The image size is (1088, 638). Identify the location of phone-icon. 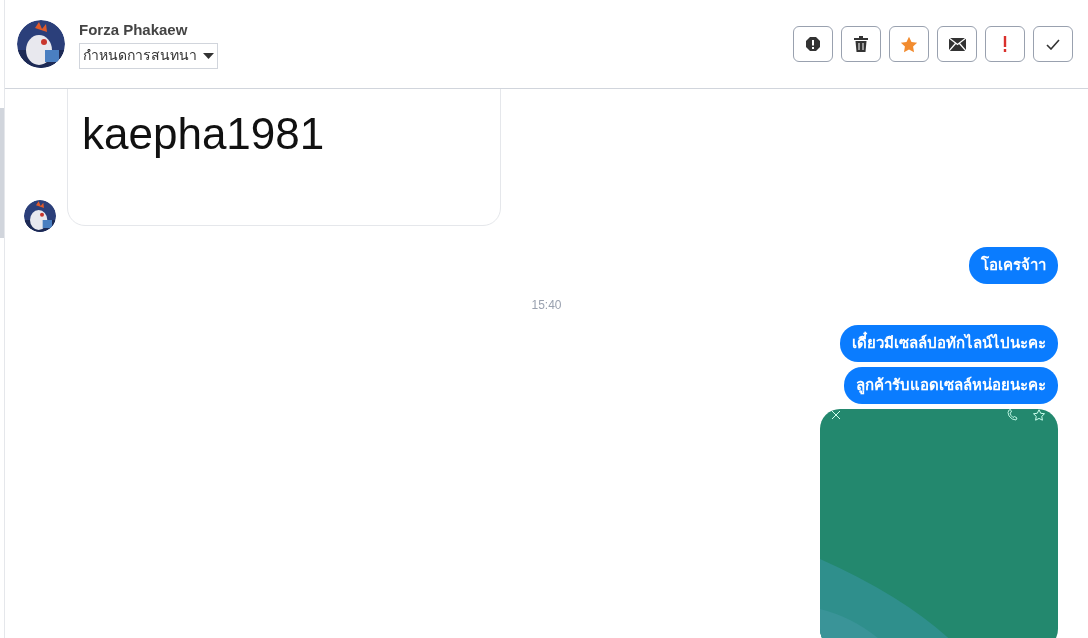
(1012, 415).